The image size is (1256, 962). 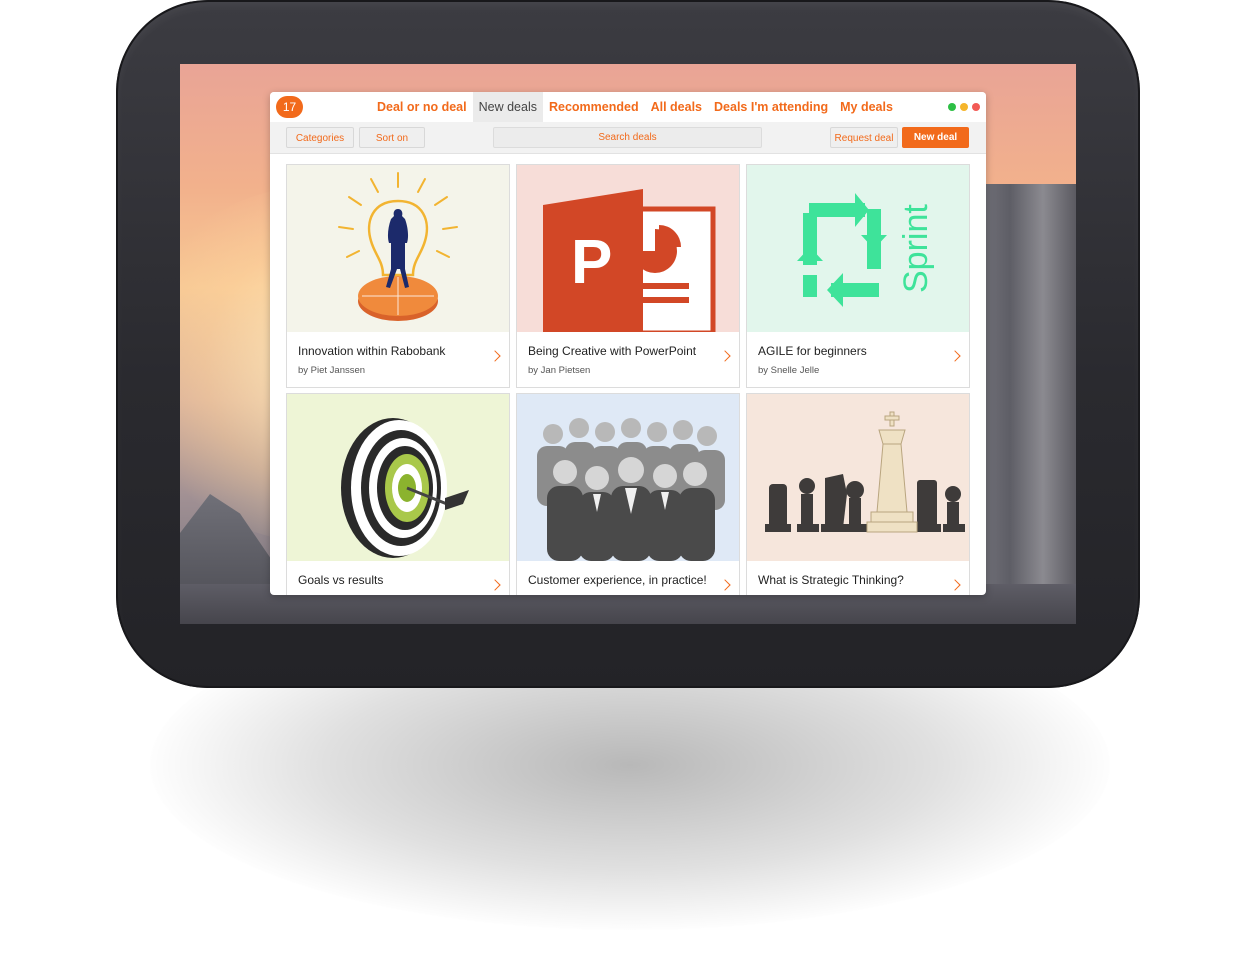 What do you see at coordinates (422, 107) in the screenshot?
I see `tab-deal-or-no-deal: Deal or no deal` at bounding box center [422, 107].